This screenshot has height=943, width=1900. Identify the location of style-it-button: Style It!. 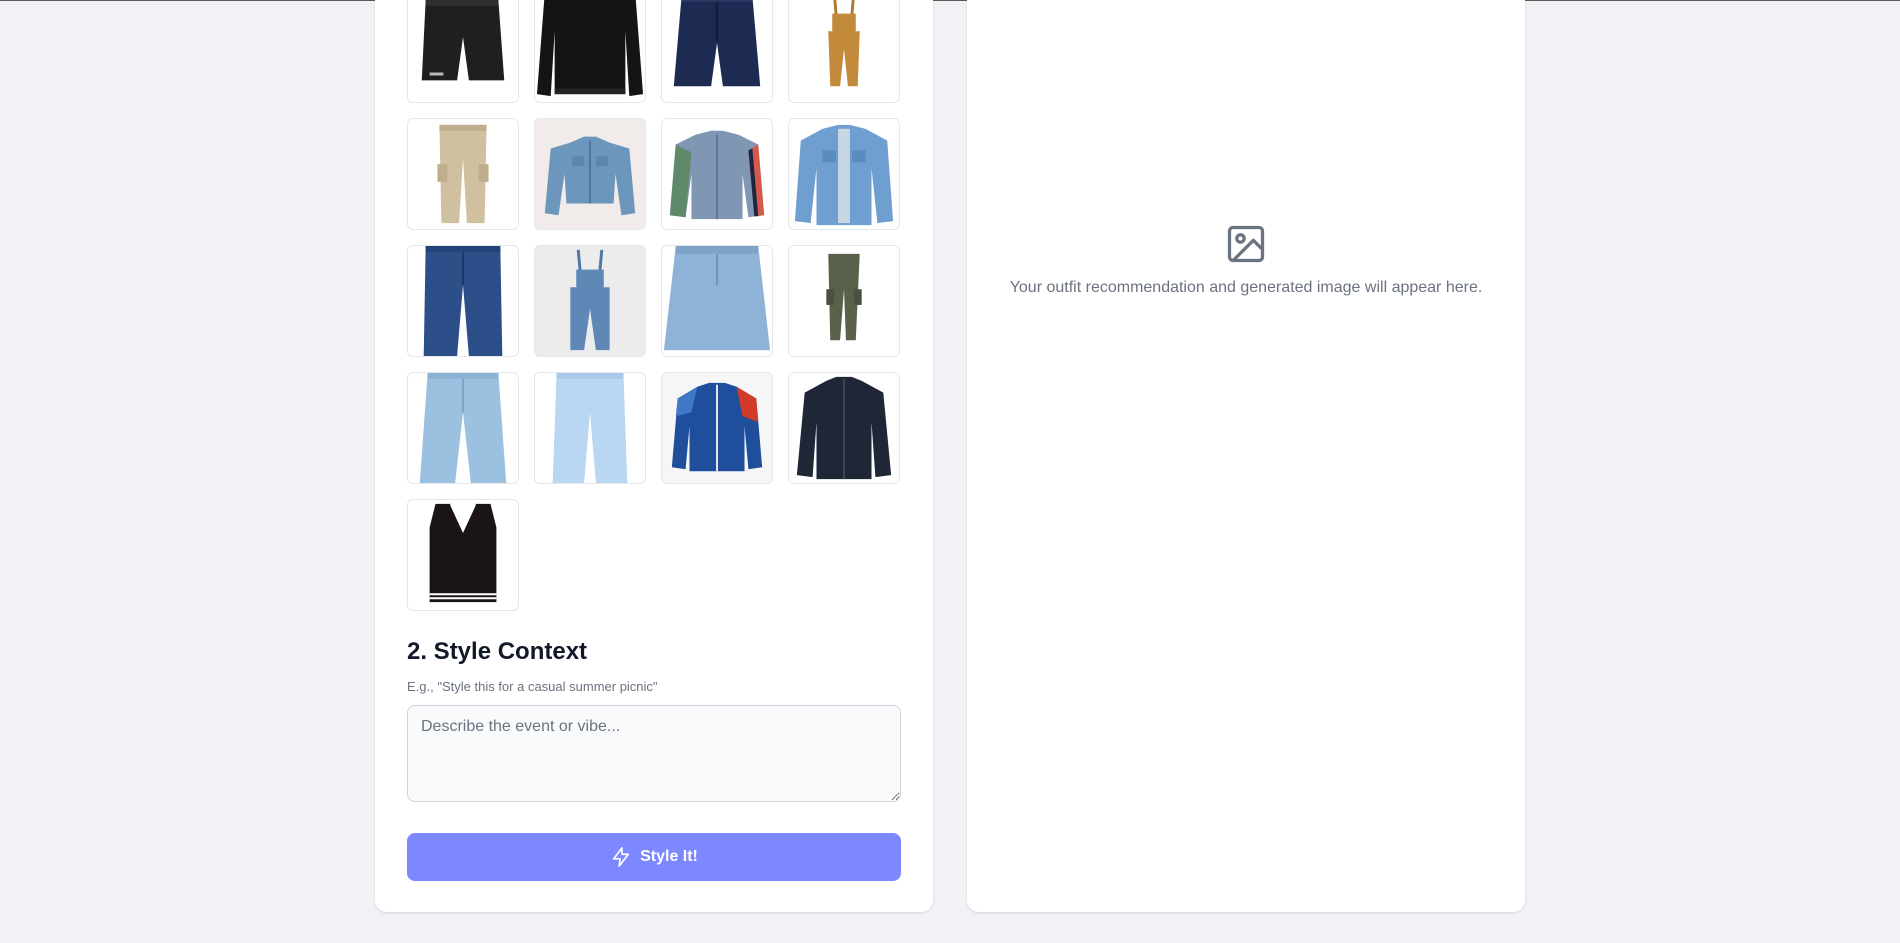
(654, 857).